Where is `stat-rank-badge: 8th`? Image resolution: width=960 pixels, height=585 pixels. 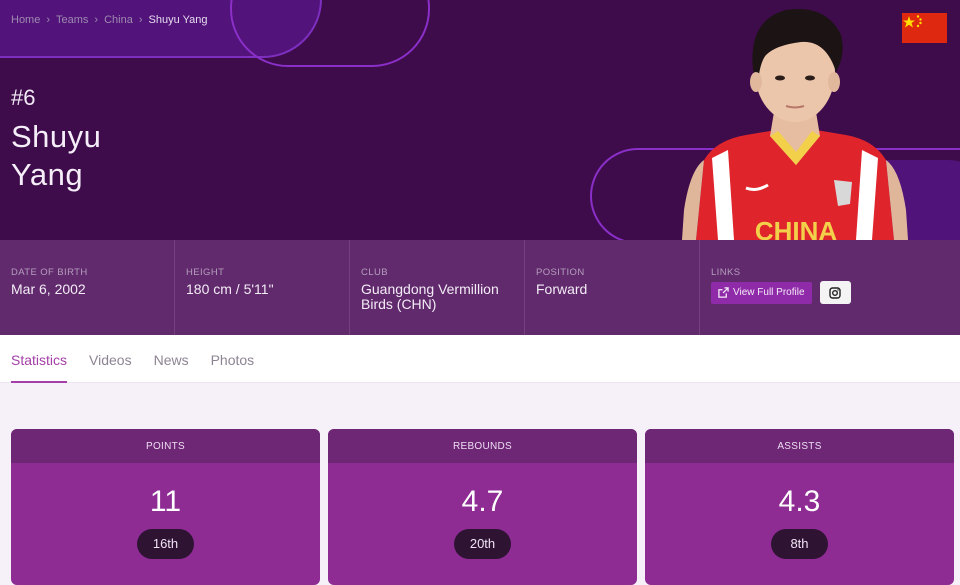 stat-rank-badge: 8th is located at coordinates (799, 544).